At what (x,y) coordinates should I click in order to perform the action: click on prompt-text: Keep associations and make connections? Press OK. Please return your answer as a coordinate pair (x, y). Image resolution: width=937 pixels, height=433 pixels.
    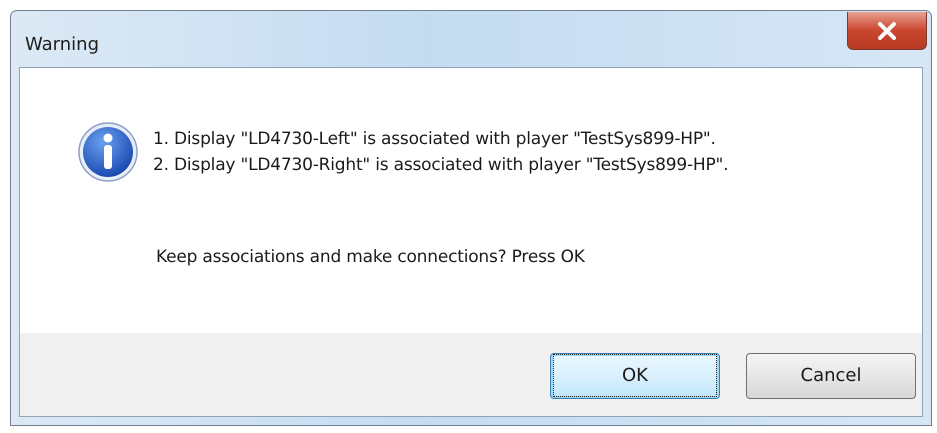
    Looking at the image, I should click on (371, 257).